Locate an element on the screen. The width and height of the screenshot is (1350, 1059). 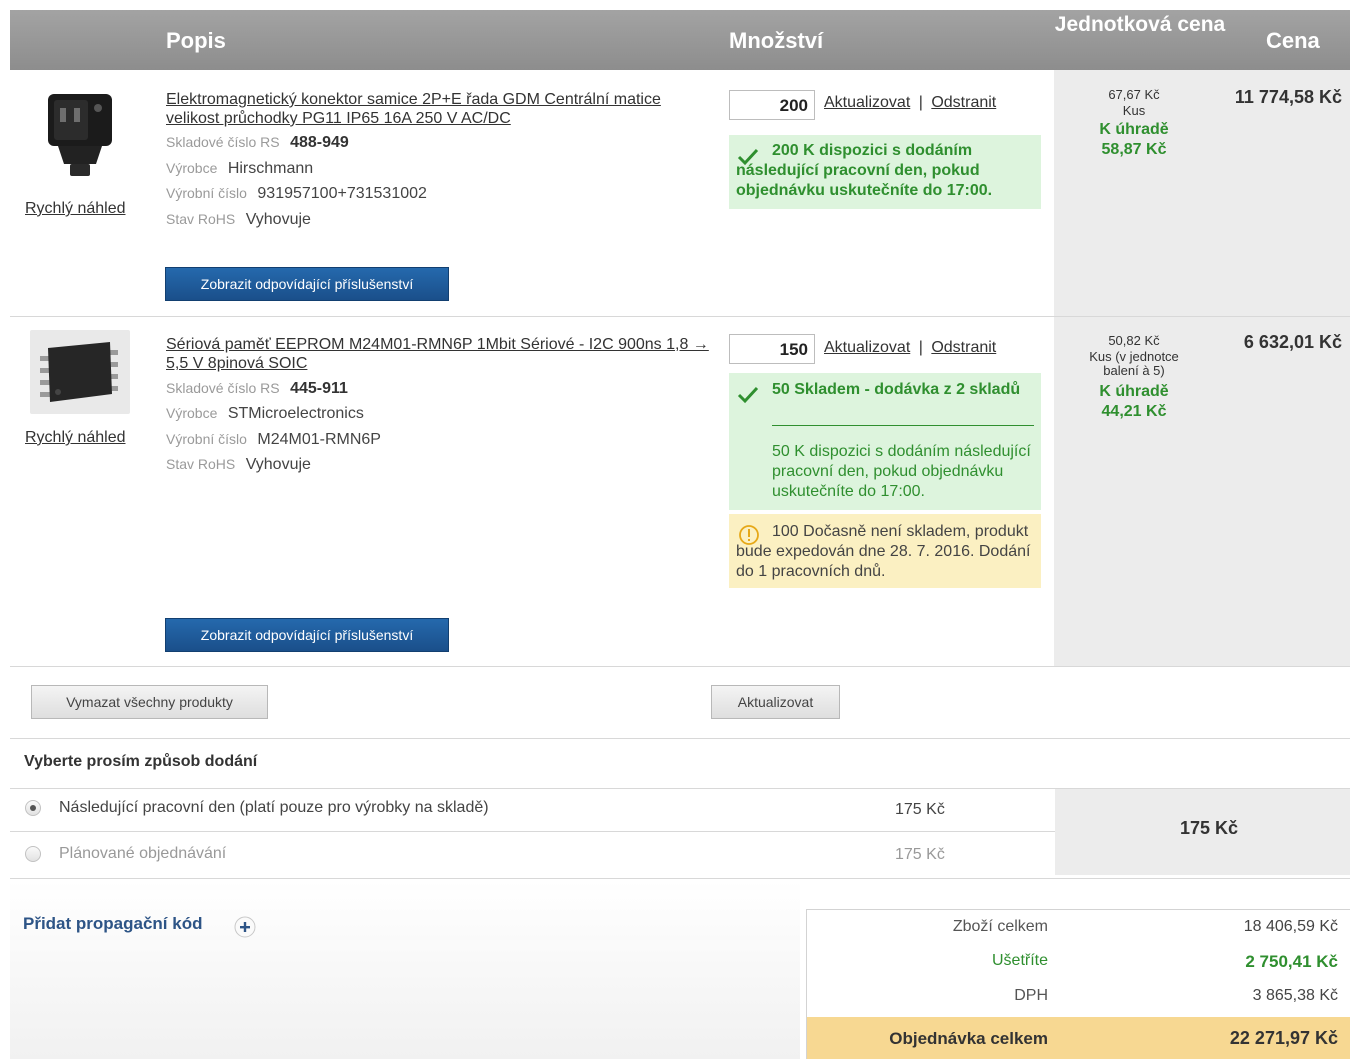
update-all-button: Aktualizovat is located at coordinates (775, 702).